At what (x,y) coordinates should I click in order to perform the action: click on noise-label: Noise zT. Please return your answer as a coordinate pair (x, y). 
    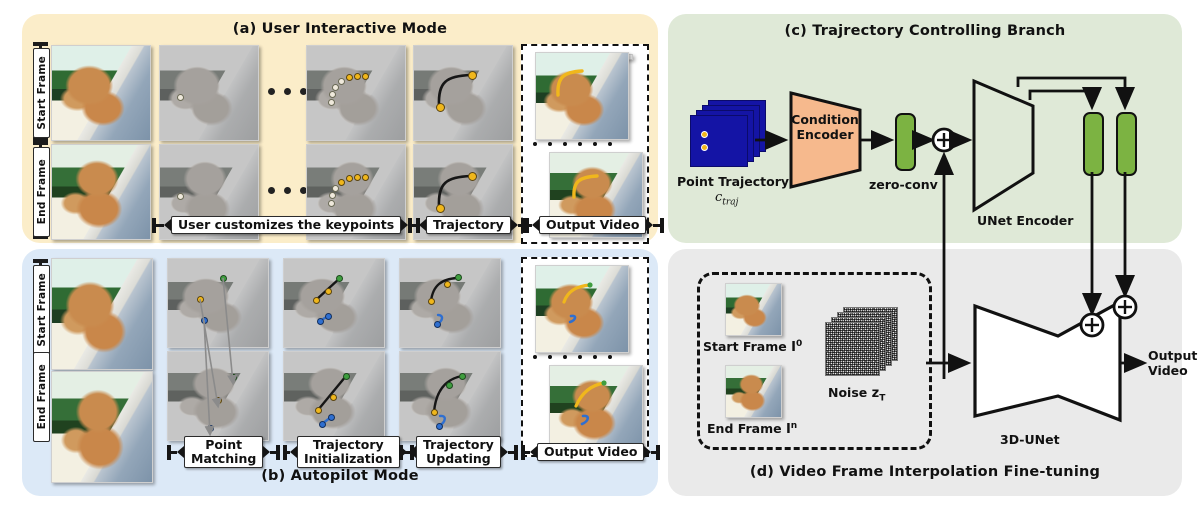
    Looking at the image, I should click on (856, 394).